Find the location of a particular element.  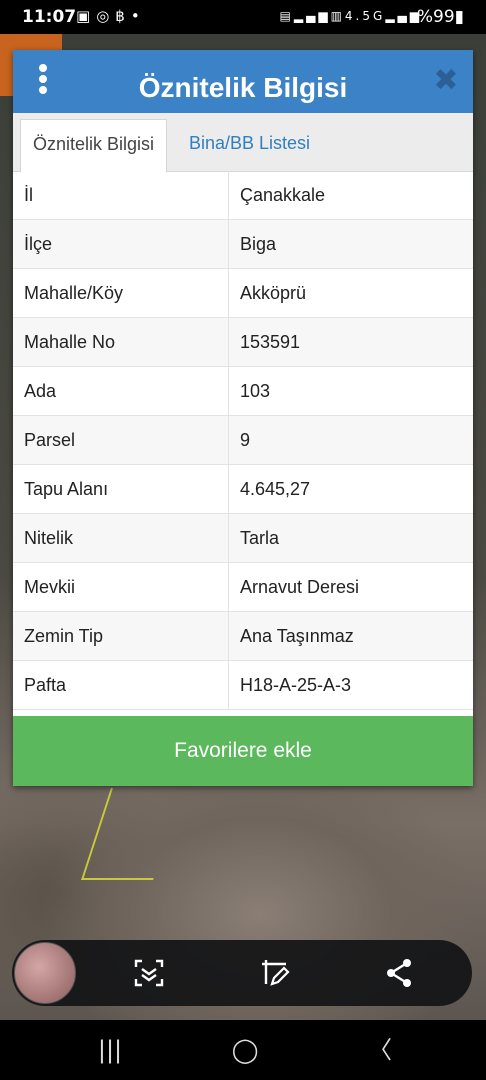

table-row: İl Çanakkale is located at coordinates (243, 195).